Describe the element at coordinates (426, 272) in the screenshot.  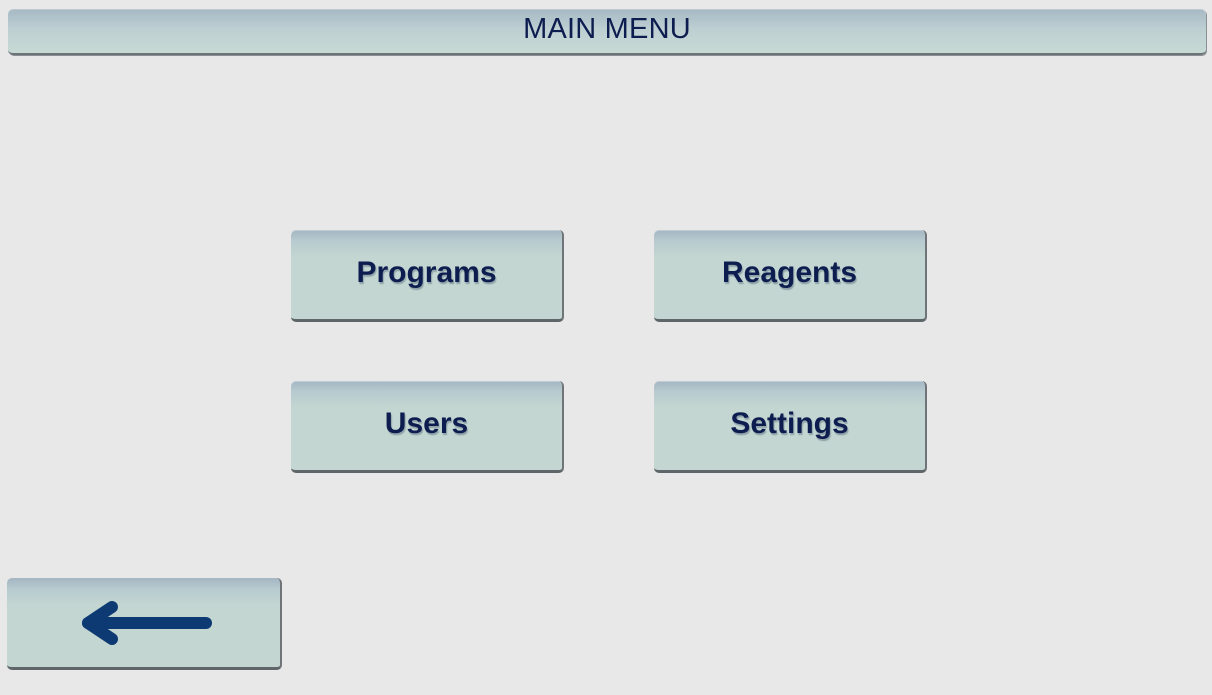
I see `programs-button-label: Programs` at that location.